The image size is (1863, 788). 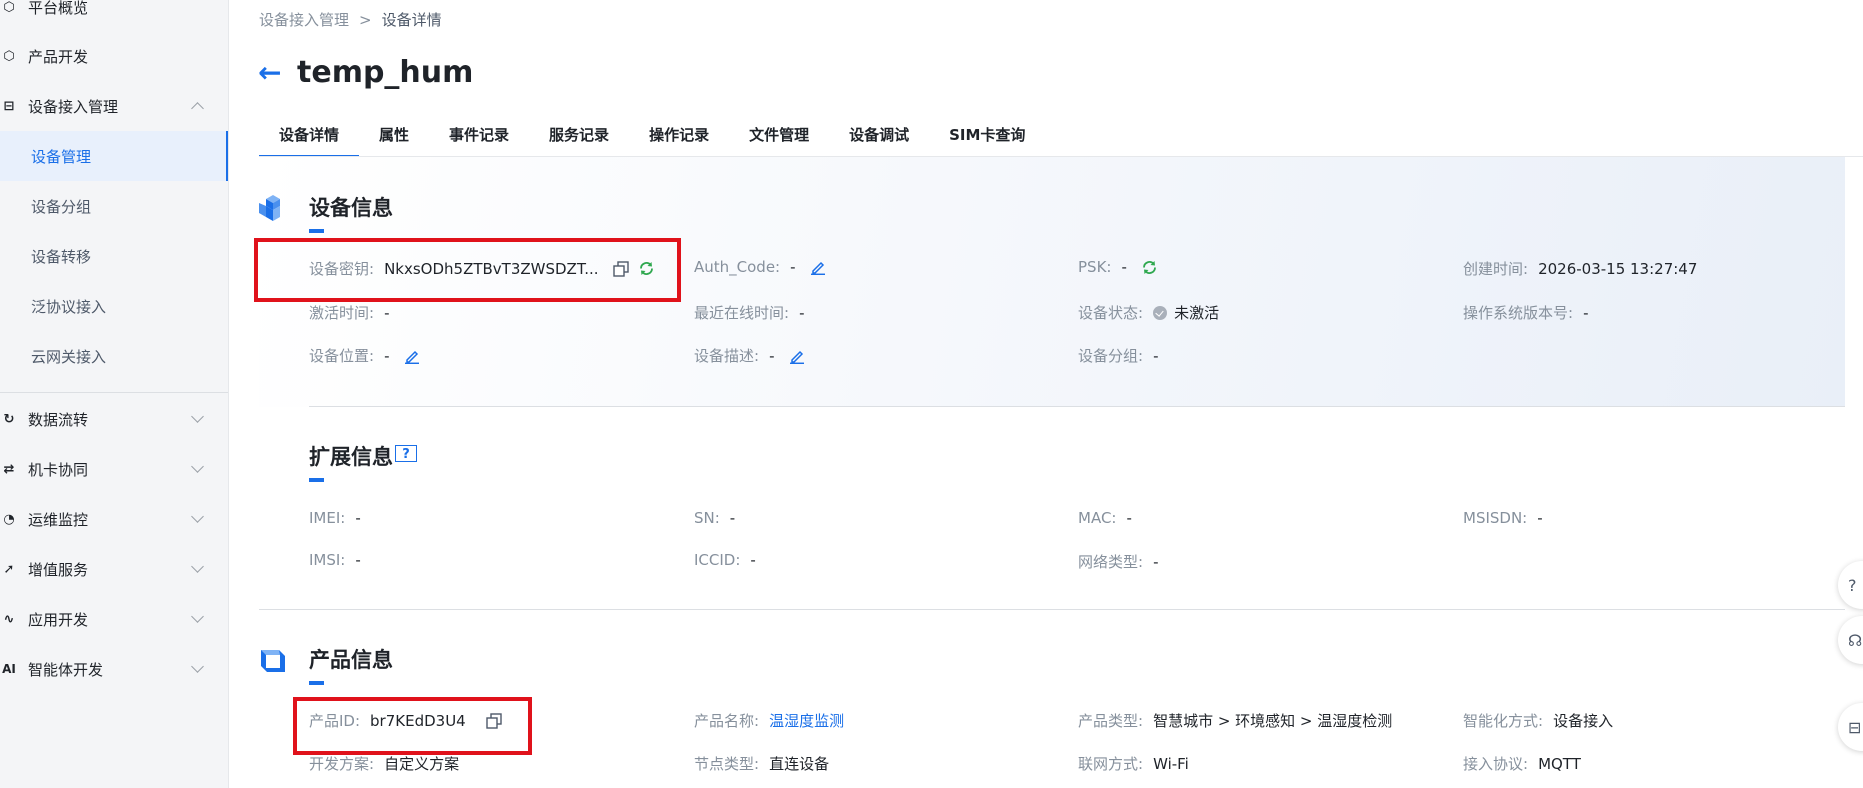 I want to click on breadcrumb: 设备接入管理 > 设备详情, so click(x=350, y=19).